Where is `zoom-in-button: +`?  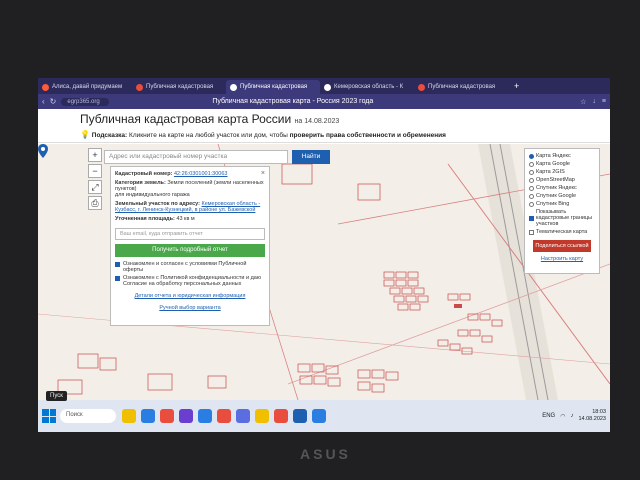 zoom-in-button: + is located at coordinates (95, 155).